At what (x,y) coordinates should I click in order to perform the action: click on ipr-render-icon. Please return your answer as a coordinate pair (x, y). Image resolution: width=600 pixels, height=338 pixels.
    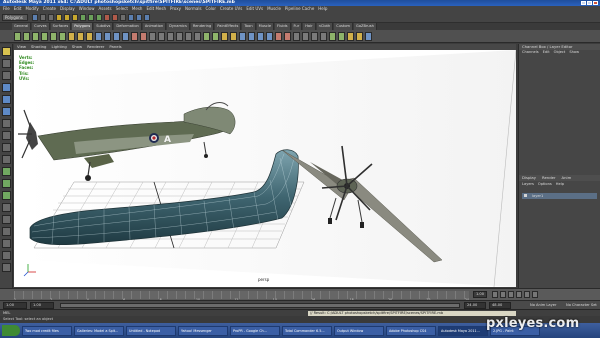
    Looking at the image, I should click on (115, 17).